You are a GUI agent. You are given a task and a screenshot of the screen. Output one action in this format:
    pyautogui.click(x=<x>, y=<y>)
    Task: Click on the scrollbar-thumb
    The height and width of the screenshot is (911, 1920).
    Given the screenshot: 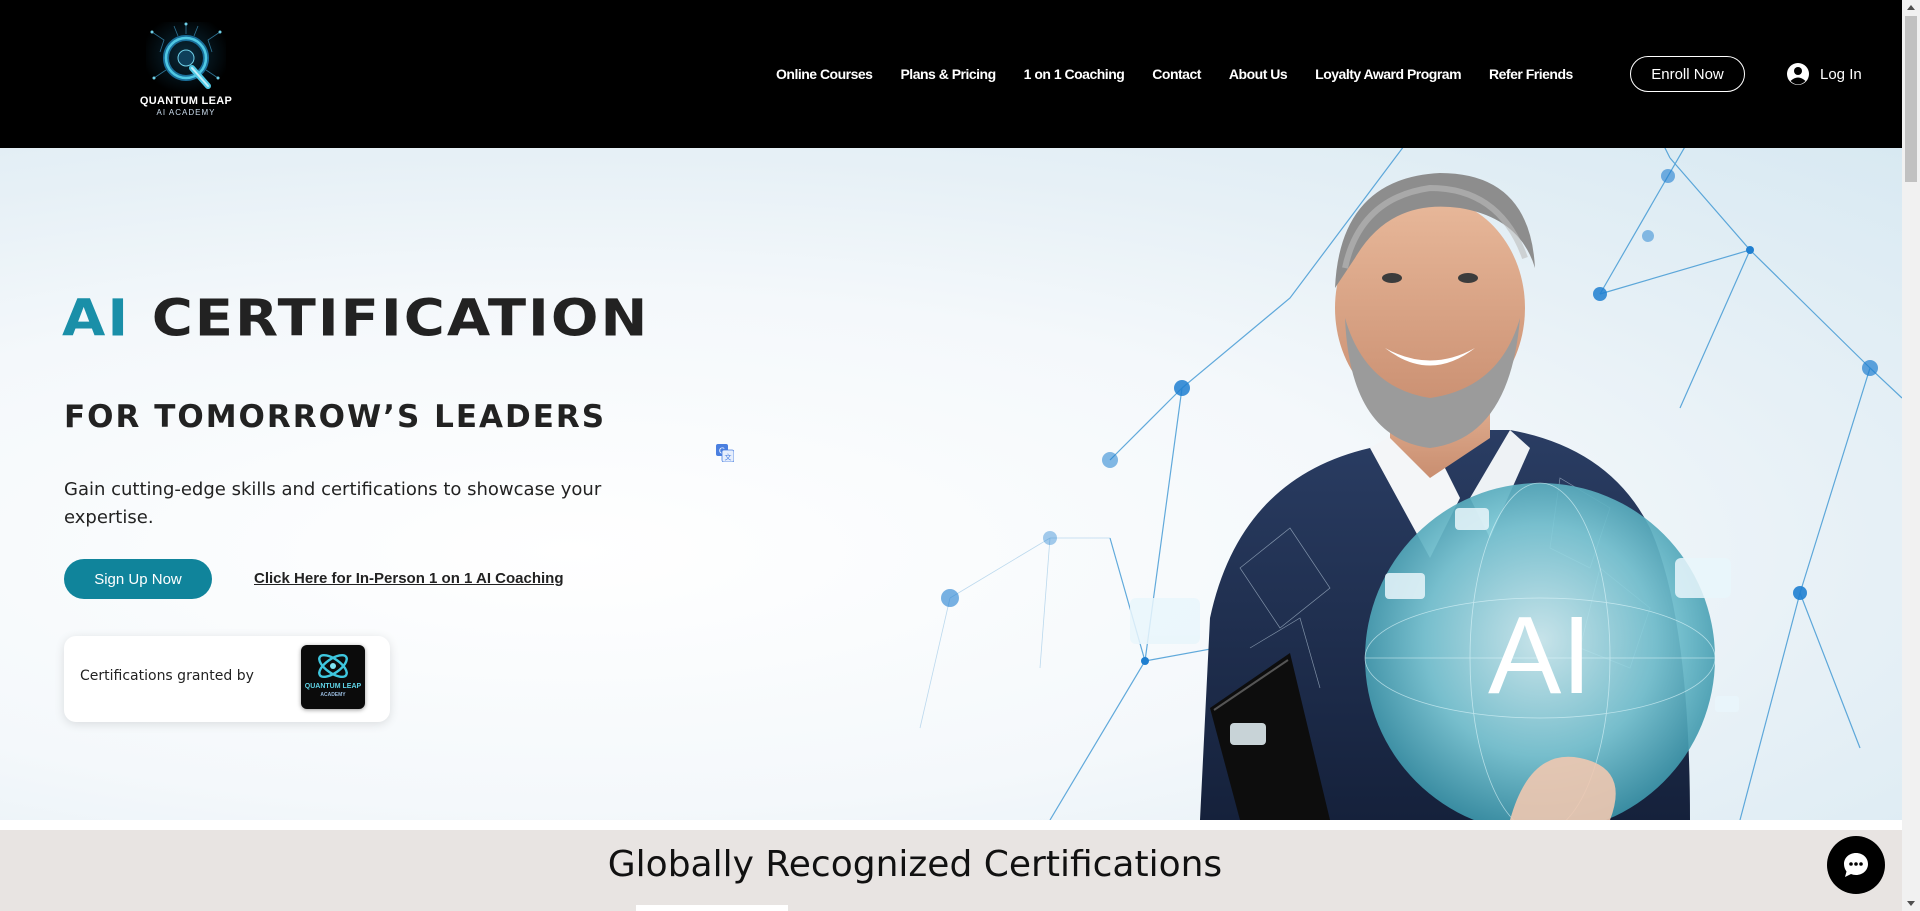 What is the action you would take?
    pyautogui.click(x=1911, y=99)
    